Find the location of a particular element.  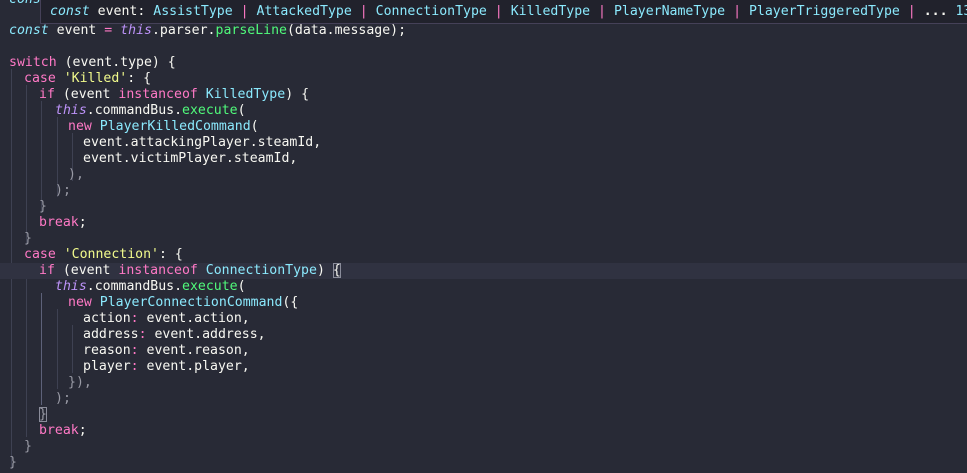

hover-decl: const is located at coordinates (70, 11).